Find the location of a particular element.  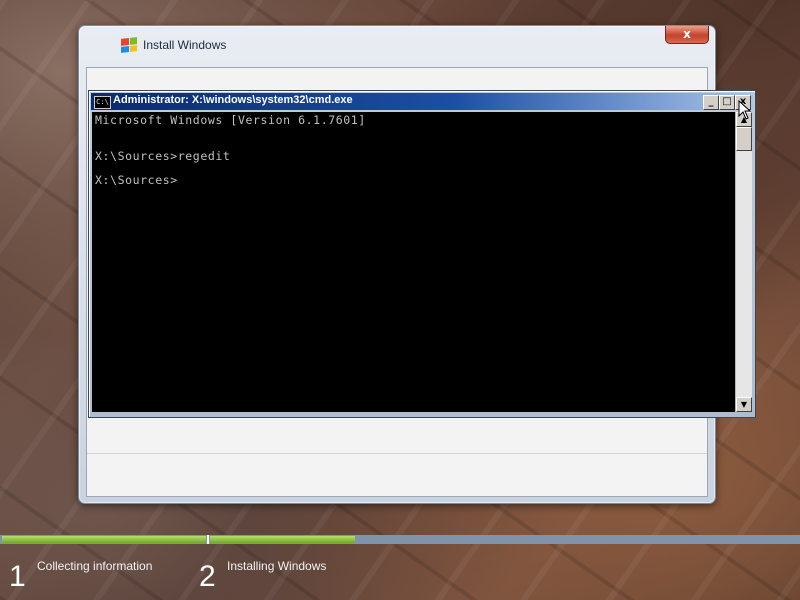

step-label: Installing Windows is located at coordinates (277, 566).